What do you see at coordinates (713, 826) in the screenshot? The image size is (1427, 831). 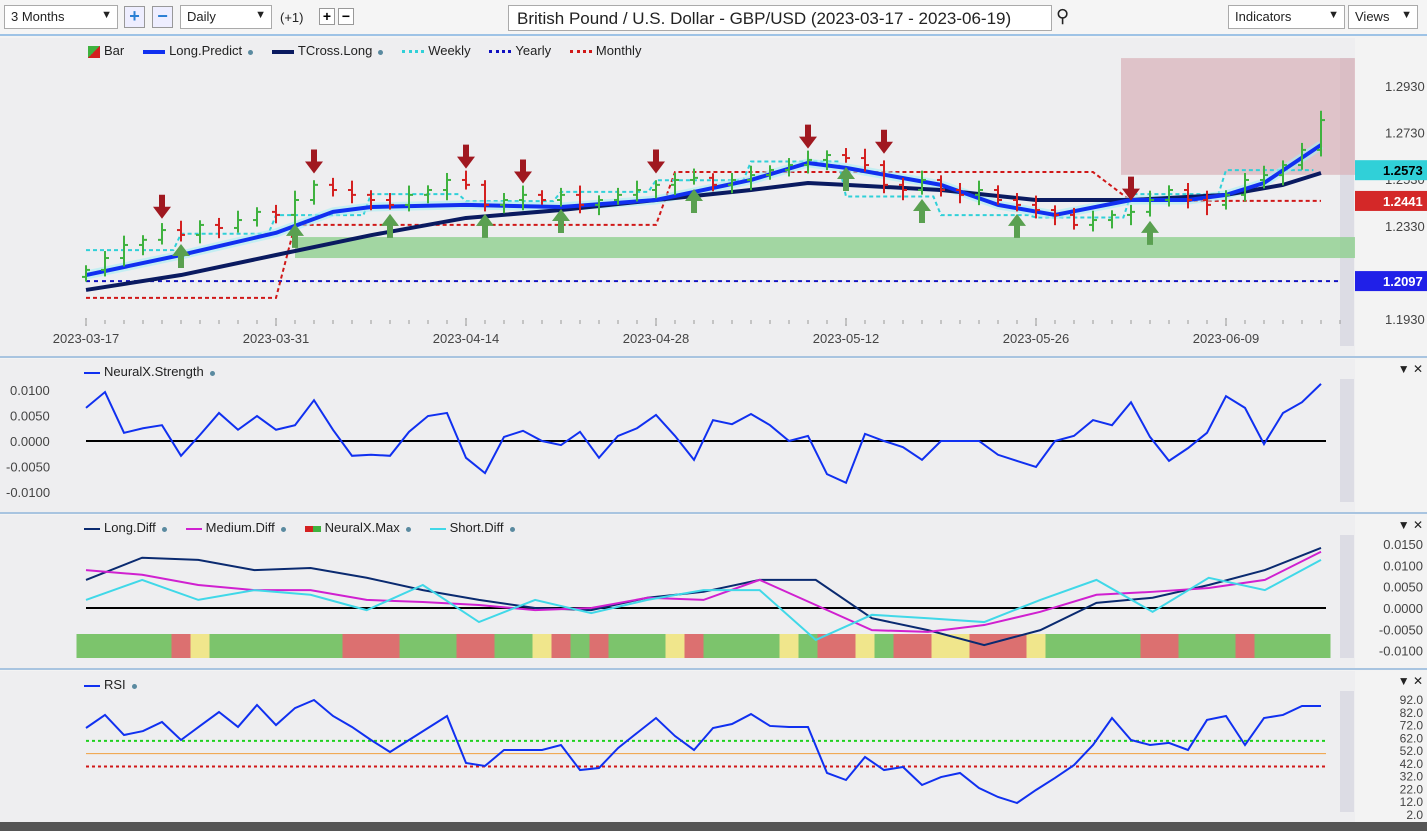 I see `status-bar` at bounding box center [713, 826].